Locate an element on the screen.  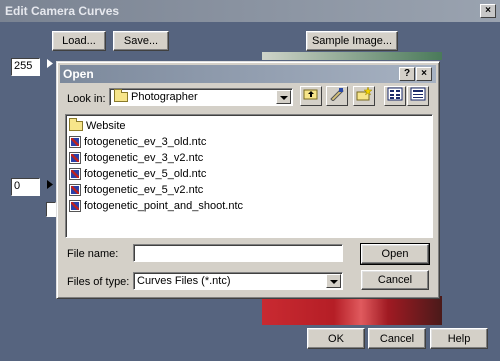
list-item: fotogenetic_point_and_shoot.ntc is located at coordinates (249, 206).